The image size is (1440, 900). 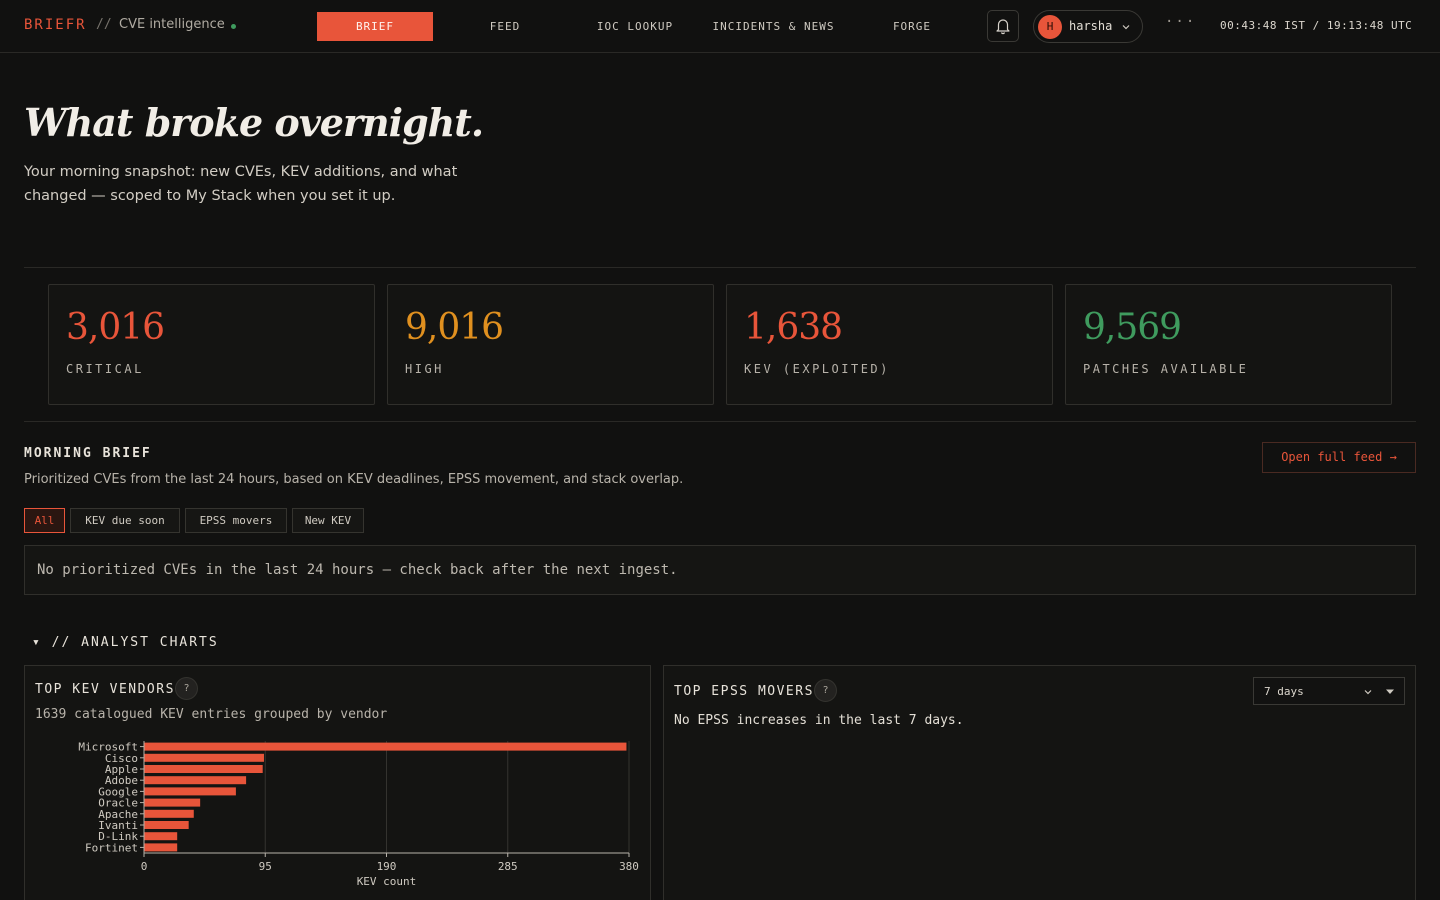 I want to click on clock-readout: 00:43:48 IST / 19:13:48 UTC, so click(x=1316, y=25).